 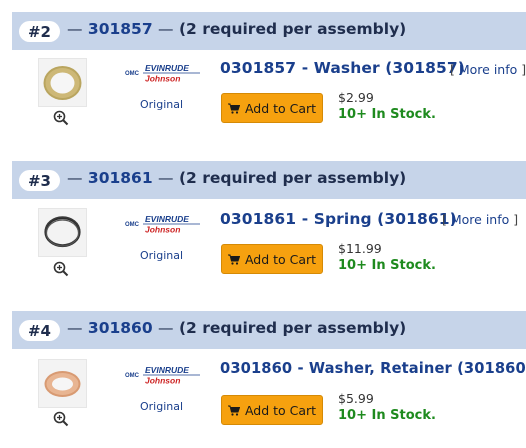 What do you see at coordinates (39, 31) in the screenshot?
I see `item-number-badge: #2` at bounding box center [39, 31].